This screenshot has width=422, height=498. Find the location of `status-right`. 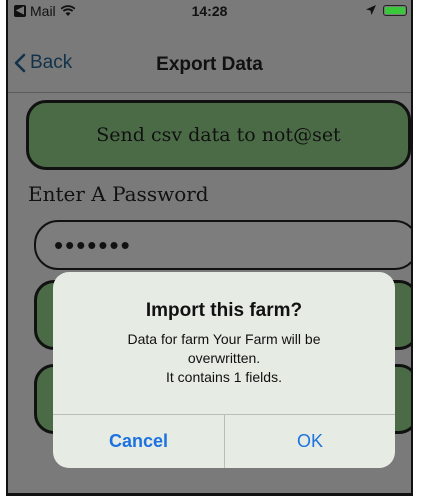

status-right is located at coordinates (386, 10).